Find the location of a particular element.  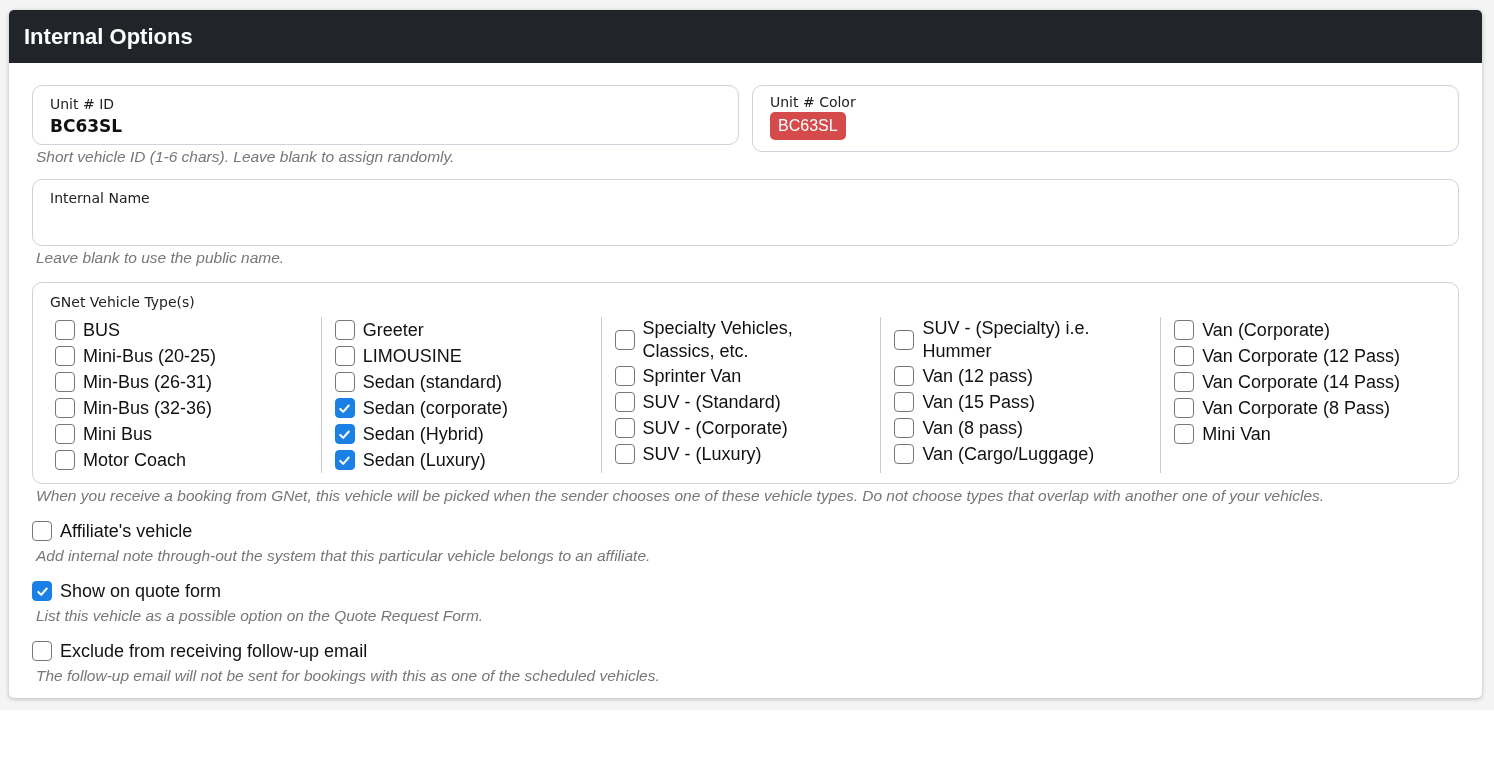

checkbox-label: Sprinter Van is located at coordinates (692, 376).